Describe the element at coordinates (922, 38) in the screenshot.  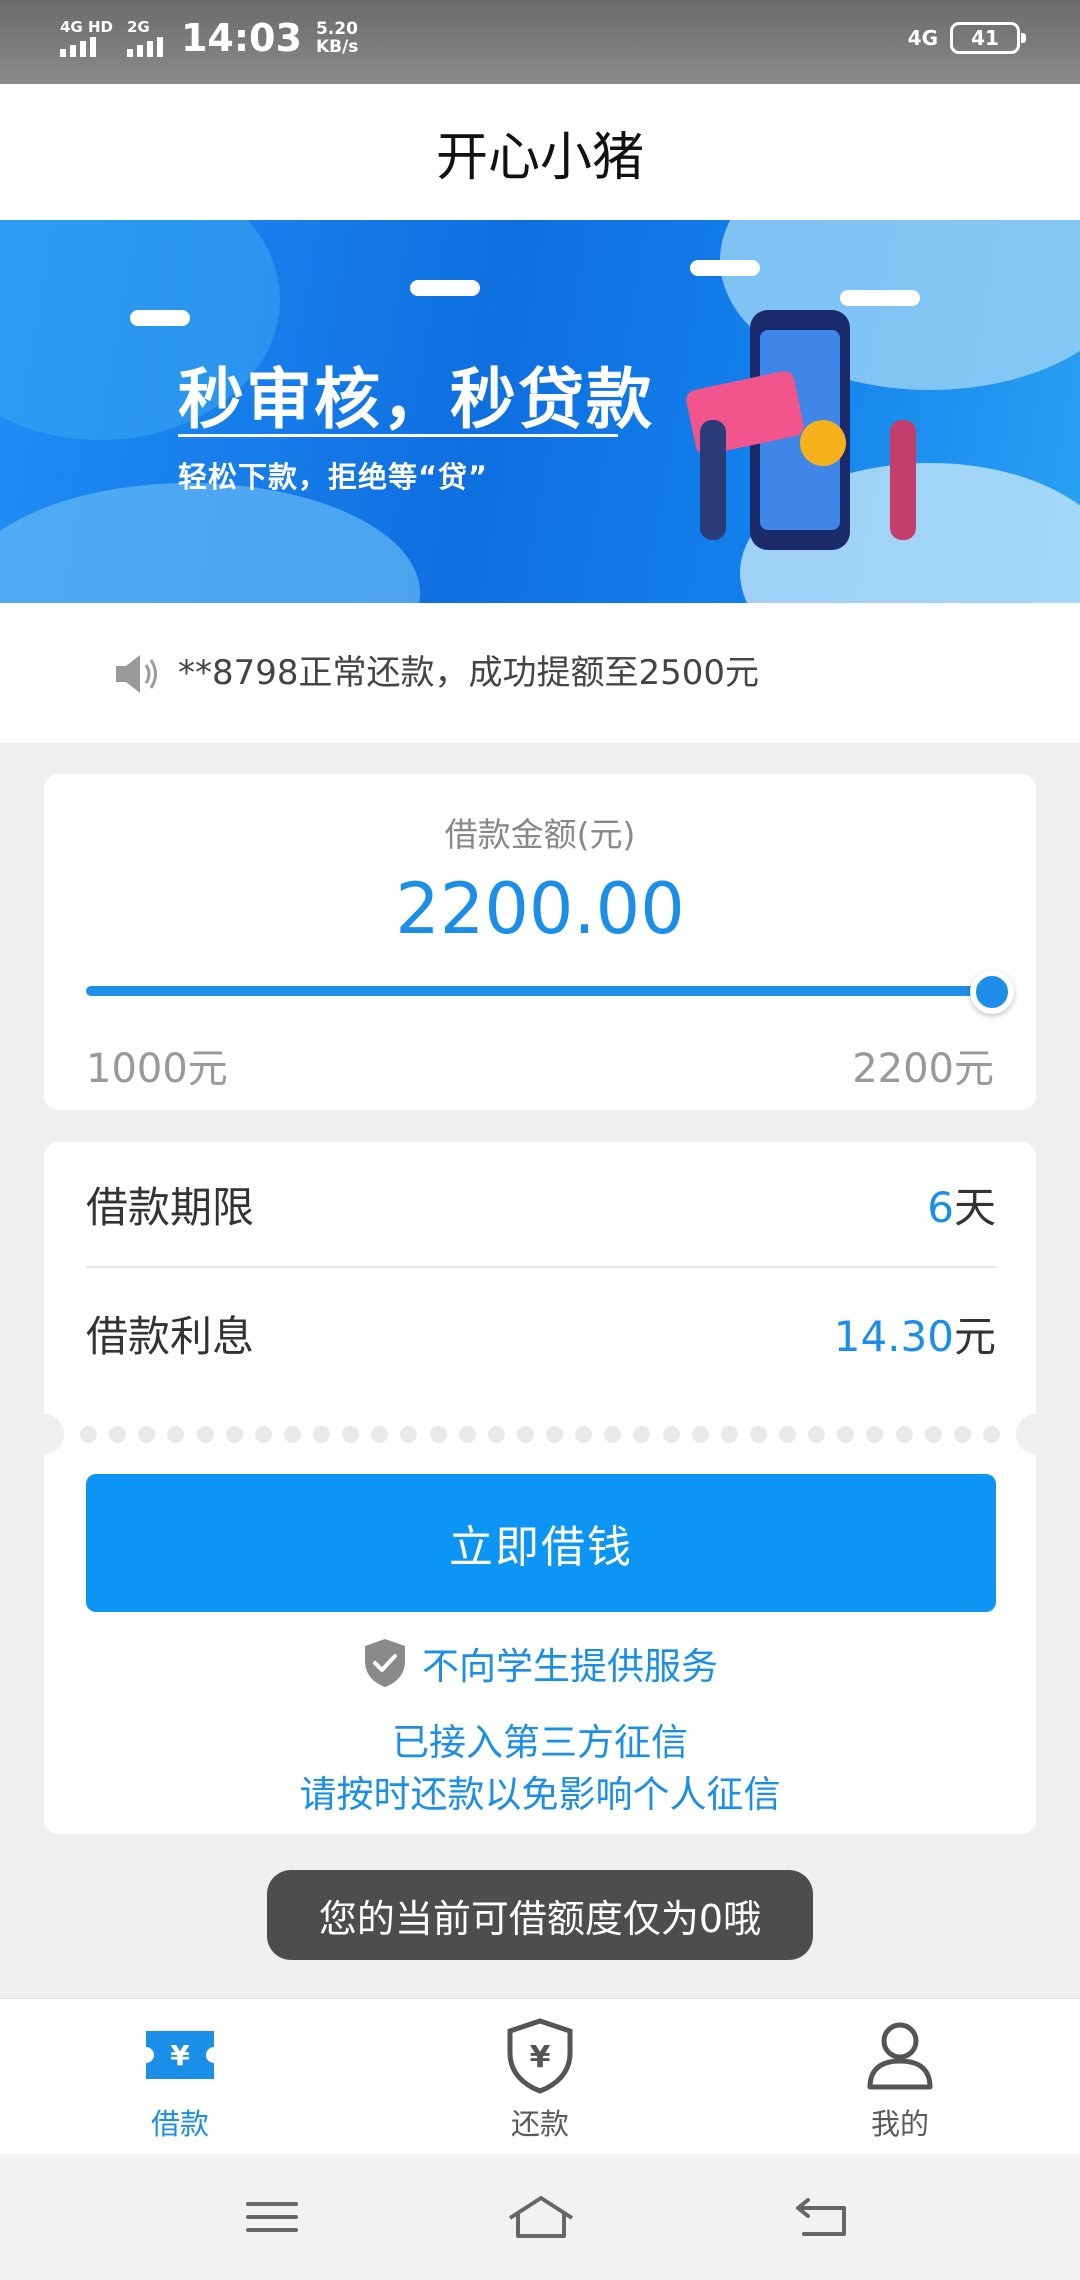
I see `network-type: 4G` at that location.